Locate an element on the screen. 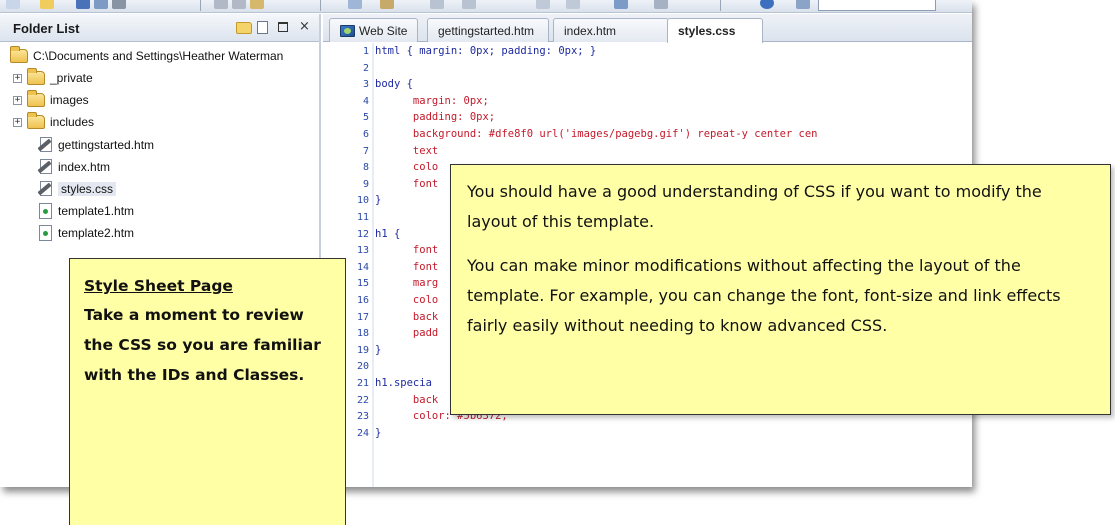  tree-item-label: gettingstarted.htm is located at coordinates (106, 145).